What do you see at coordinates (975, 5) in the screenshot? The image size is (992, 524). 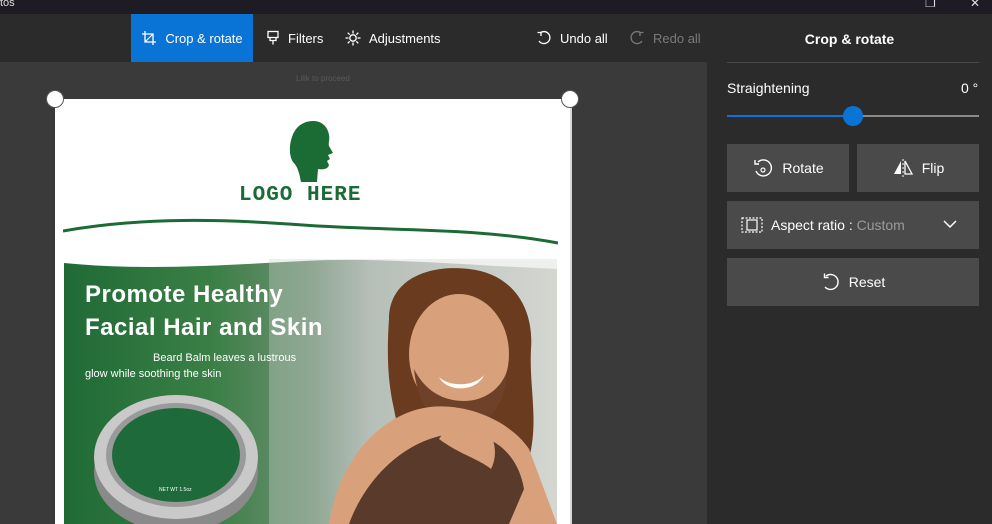 I see `close-icon: ✕` at bounding box center [975, 5].